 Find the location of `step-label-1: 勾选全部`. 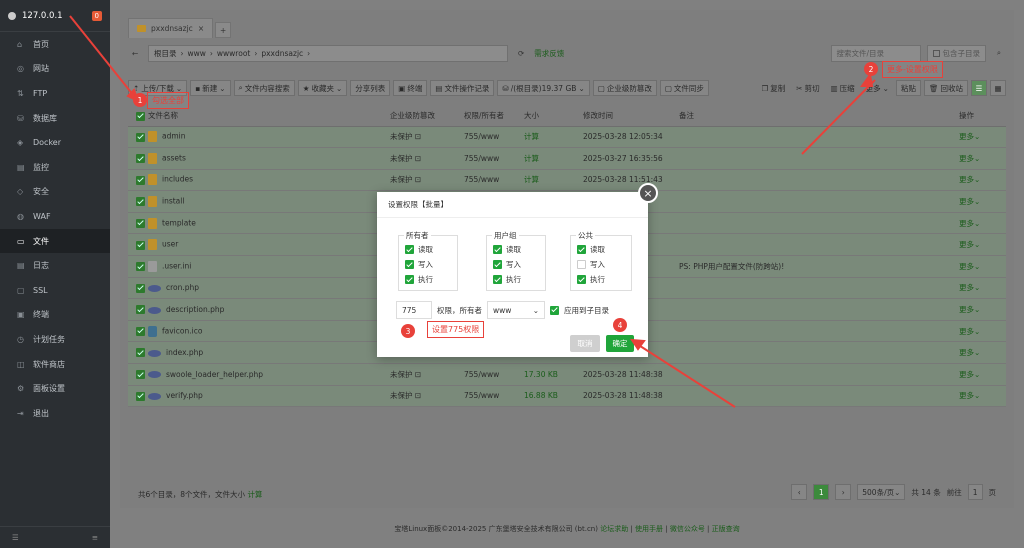

step-label-1: 勾选全部 is located at coordinates (168, 100).